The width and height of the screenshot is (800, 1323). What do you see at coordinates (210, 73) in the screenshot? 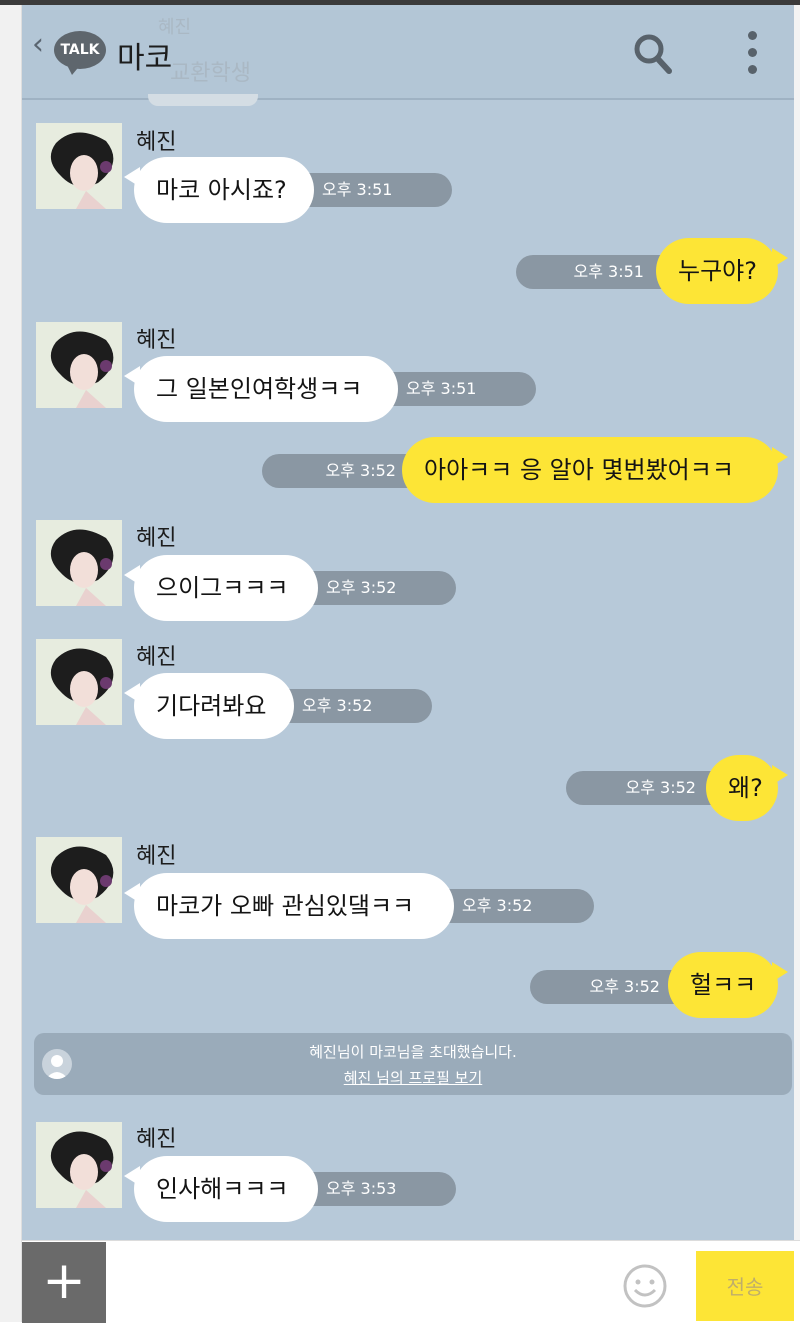
I see `ghost-message-text: 교환학생` at bounding box center [210, 73].